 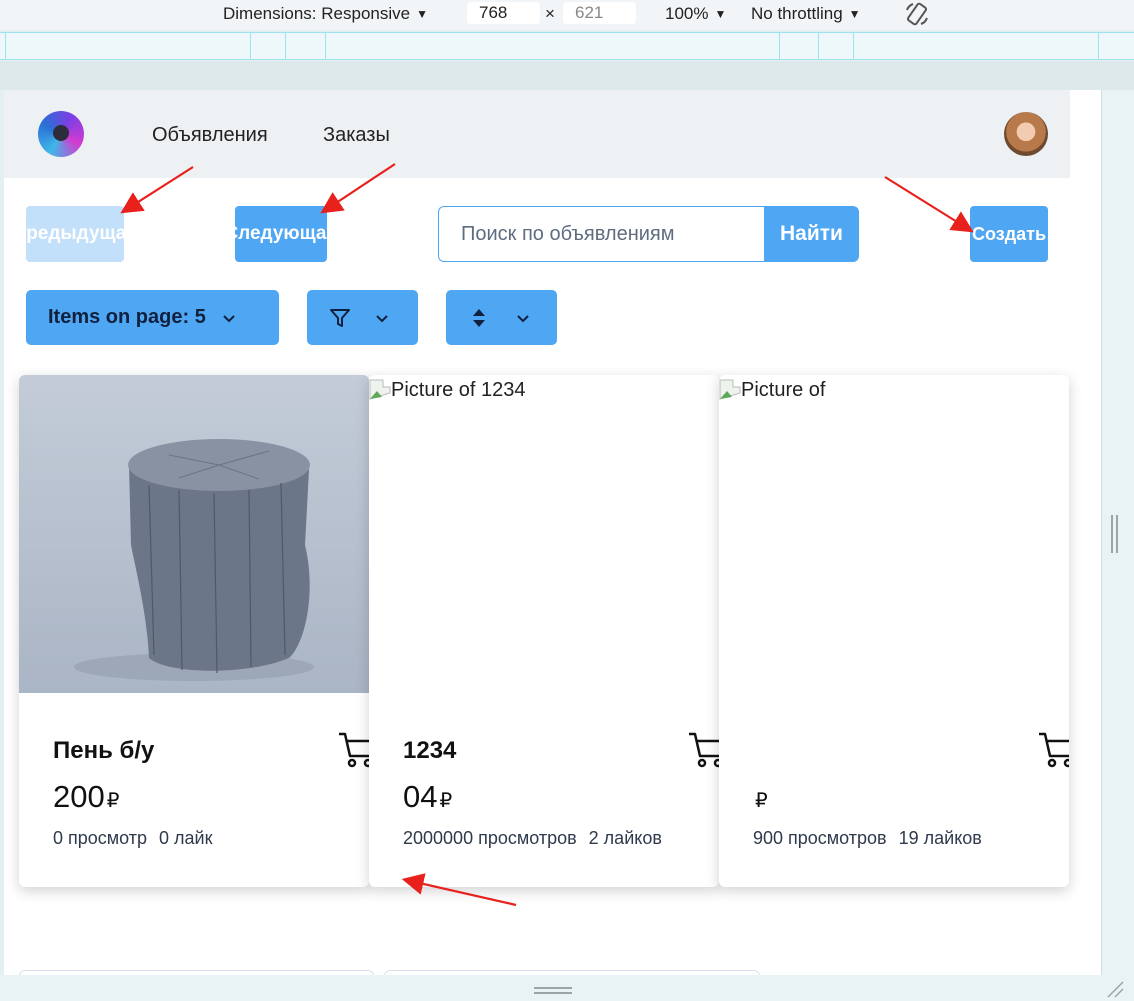 I want to click on width-input: 768, so click(x=503, y=13).